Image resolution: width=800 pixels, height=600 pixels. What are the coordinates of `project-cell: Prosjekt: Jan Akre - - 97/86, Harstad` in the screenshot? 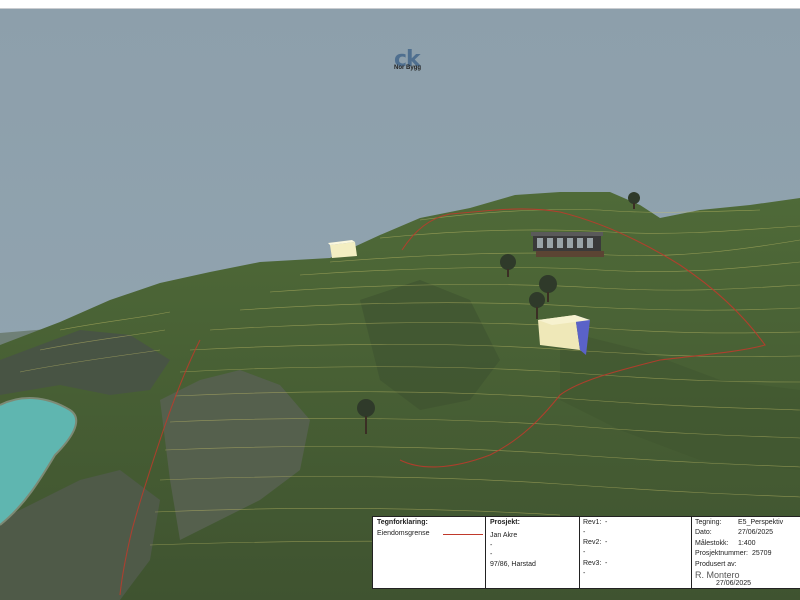 It's located at (533, 552).